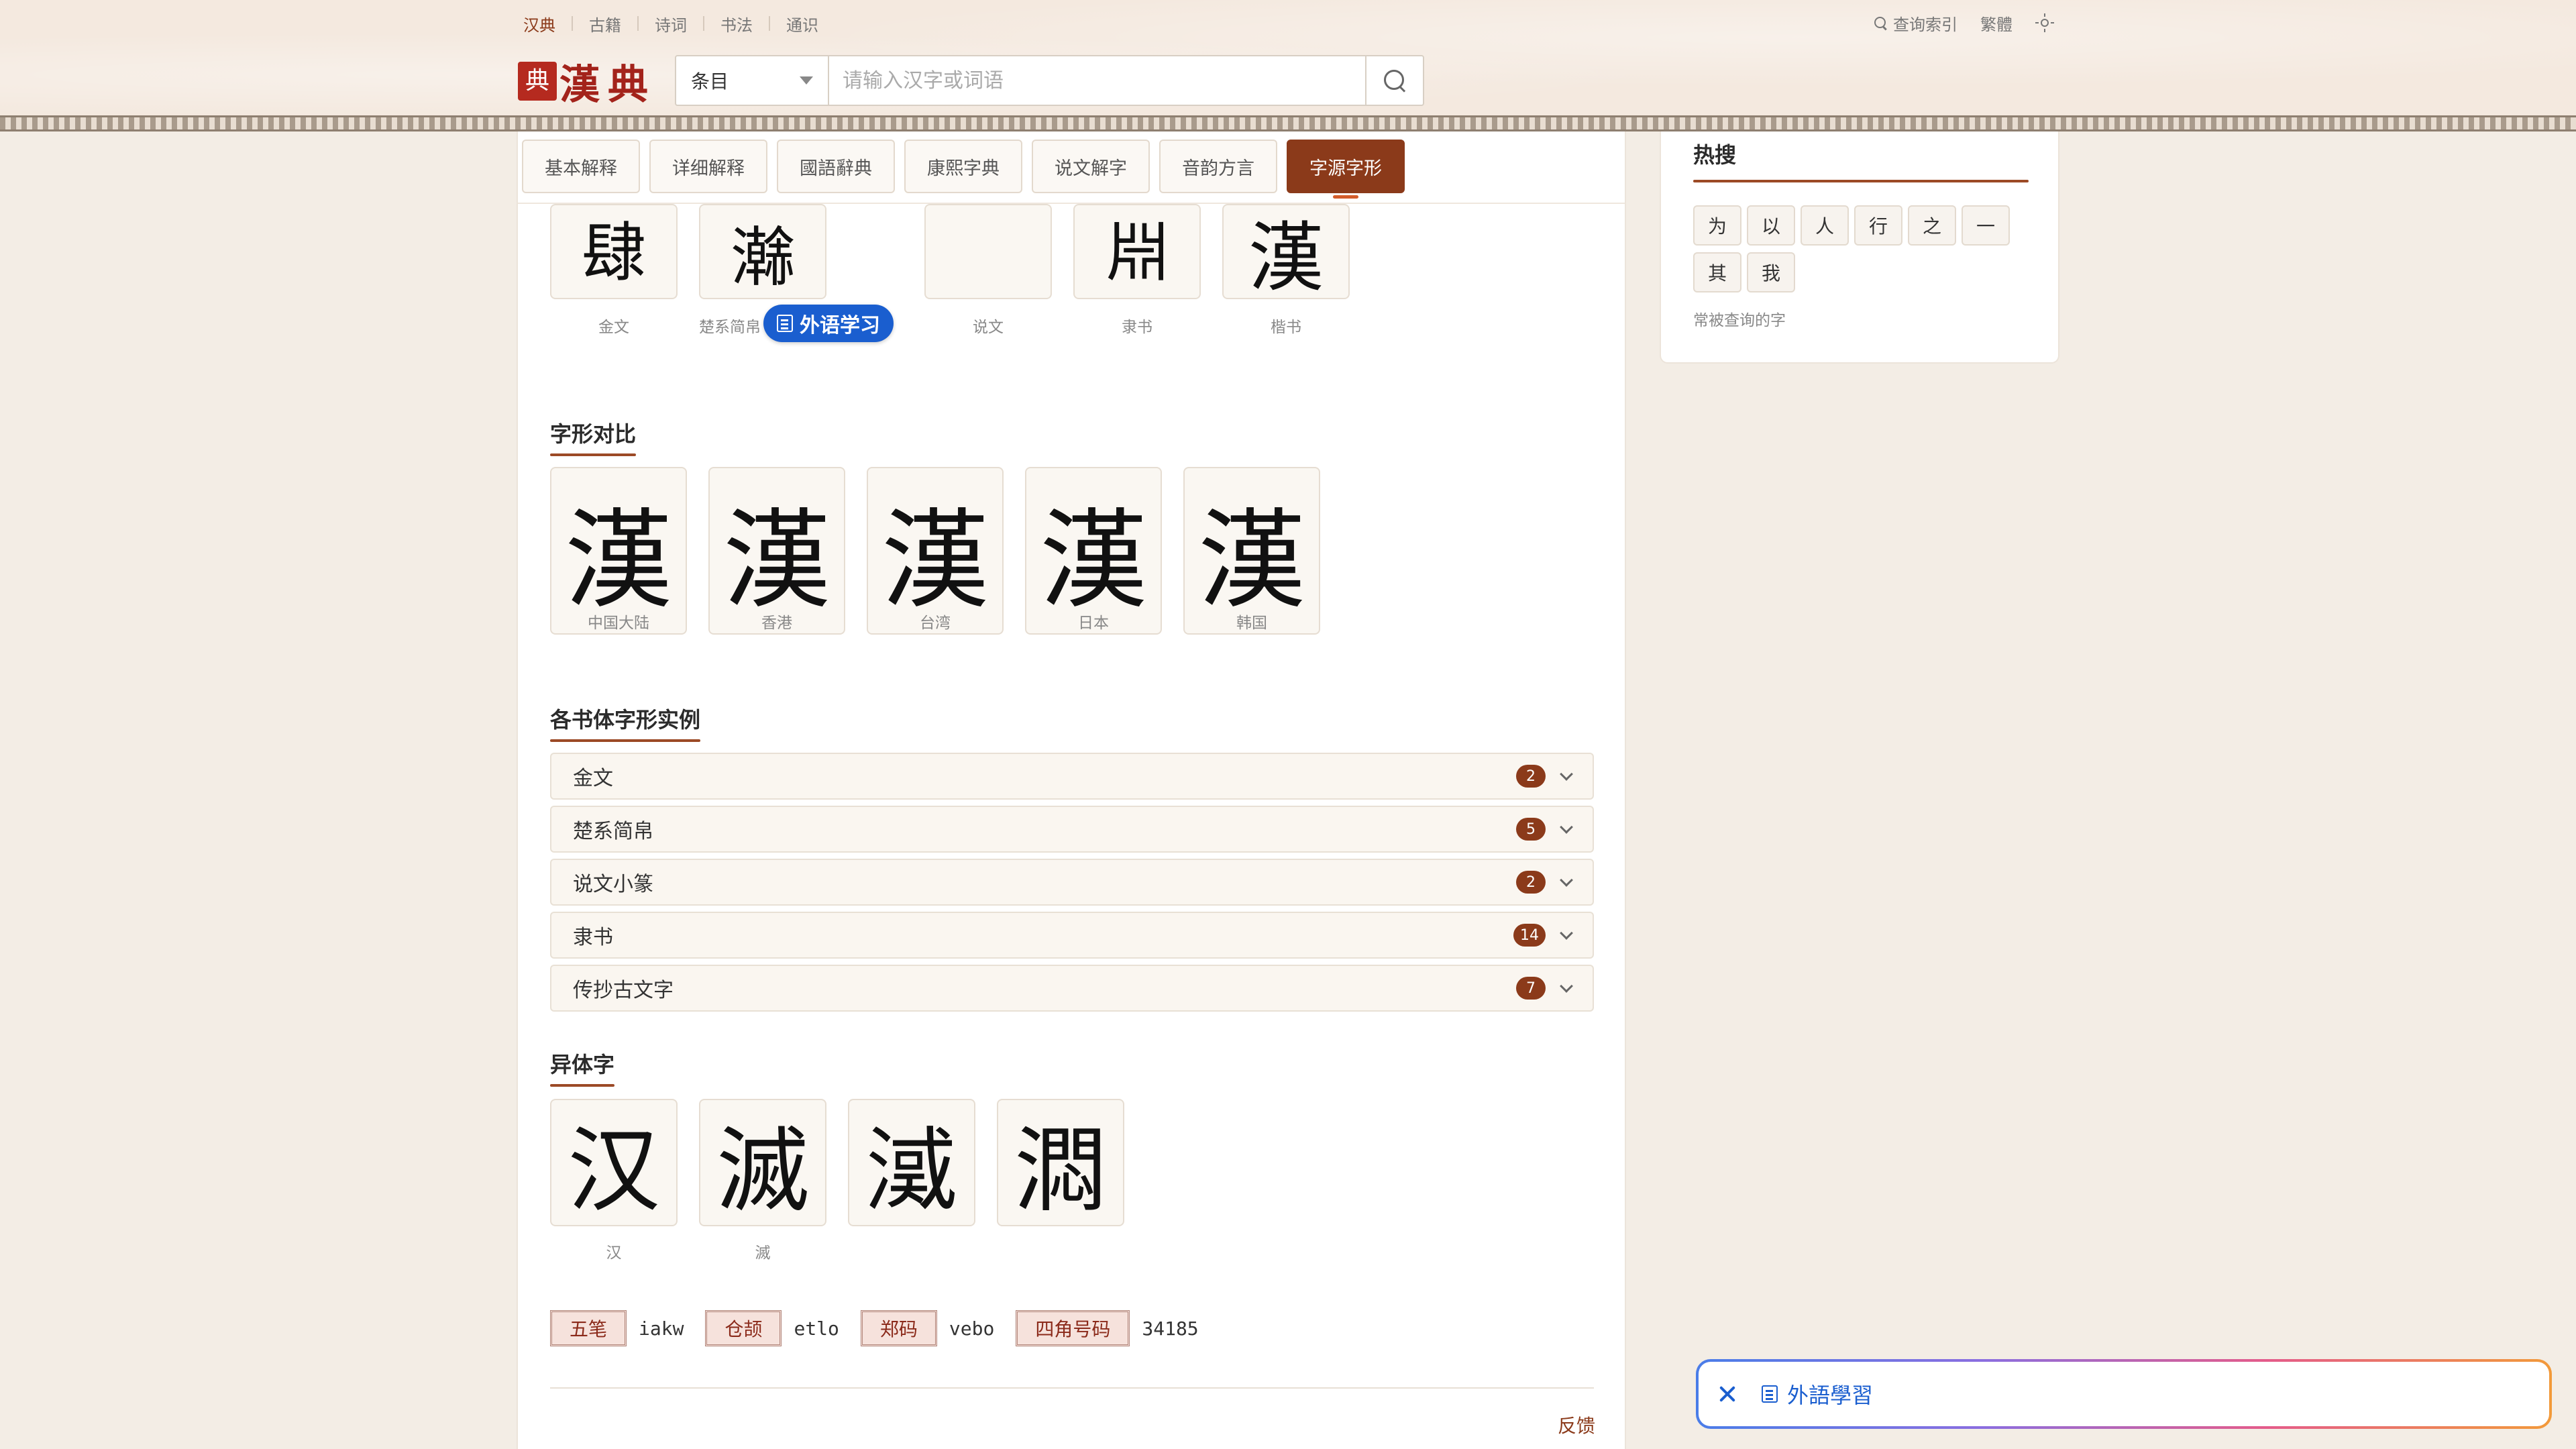  Describe the element at coordinates (1996, 23) in the screenshot. I see `traditional-toggle: 繁體` at that location.